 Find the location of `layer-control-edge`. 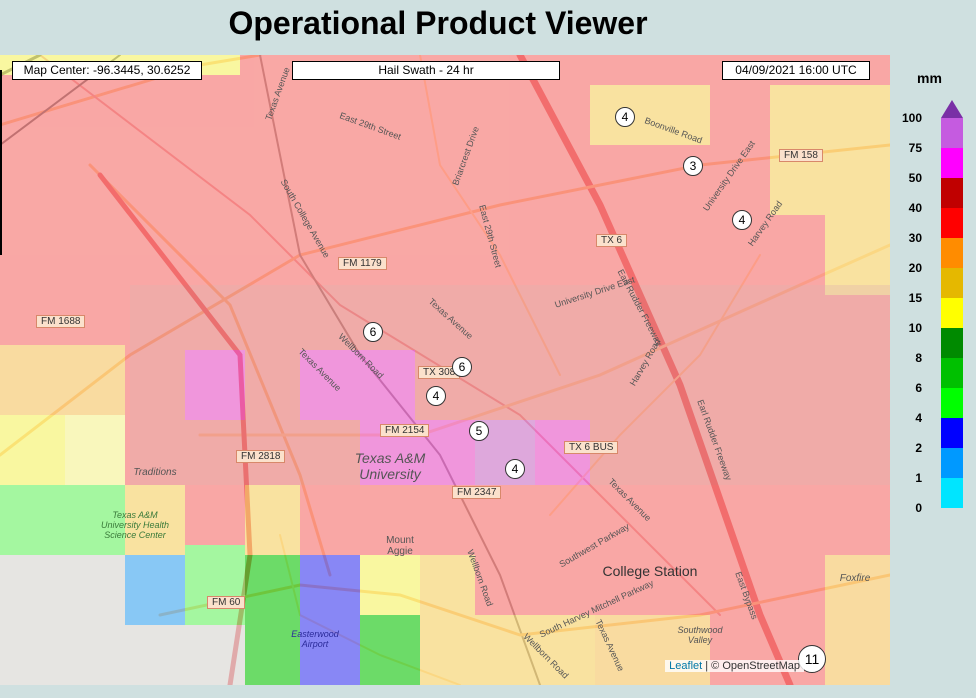

layer-control-edge is located at coordinates (1, 162).